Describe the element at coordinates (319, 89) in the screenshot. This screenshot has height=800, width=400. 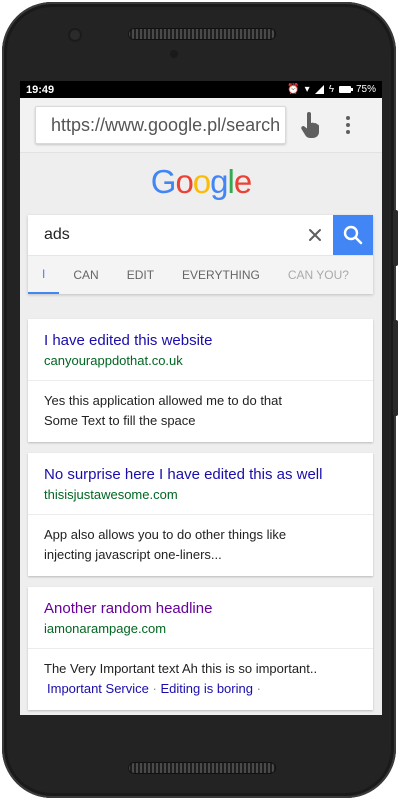
I see `signal-icon` at that location.